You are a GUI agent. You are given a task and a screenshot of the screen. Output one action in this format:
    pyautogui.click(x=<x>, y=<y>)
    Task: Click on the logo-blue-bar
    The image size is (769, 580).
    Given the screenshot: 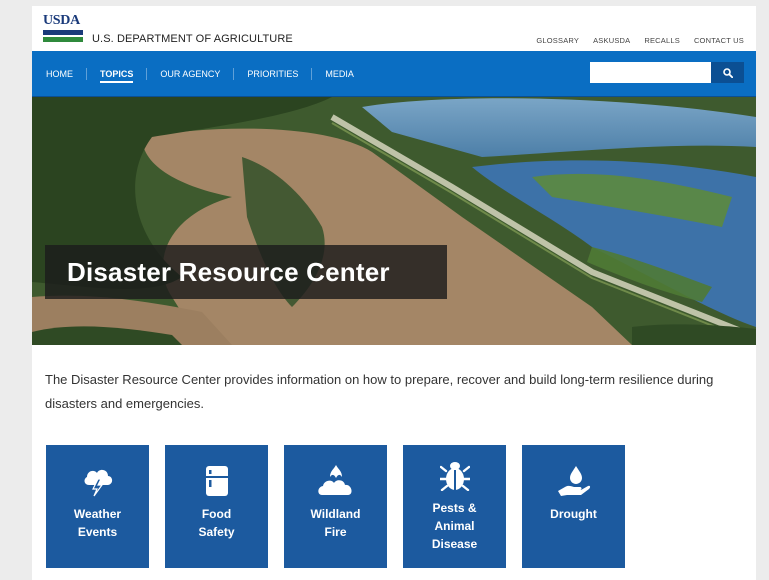 What is the action you would take?
    pyautogui.click(x=63, y=32)
    